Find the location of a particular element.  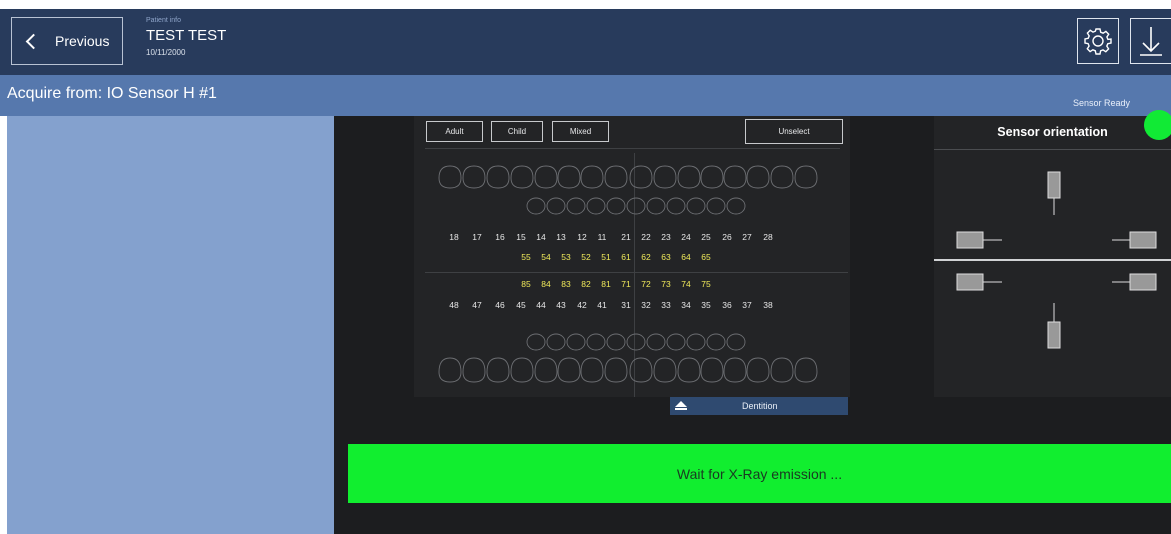

tooth-18: 18 is located at coordinates (454, 237).